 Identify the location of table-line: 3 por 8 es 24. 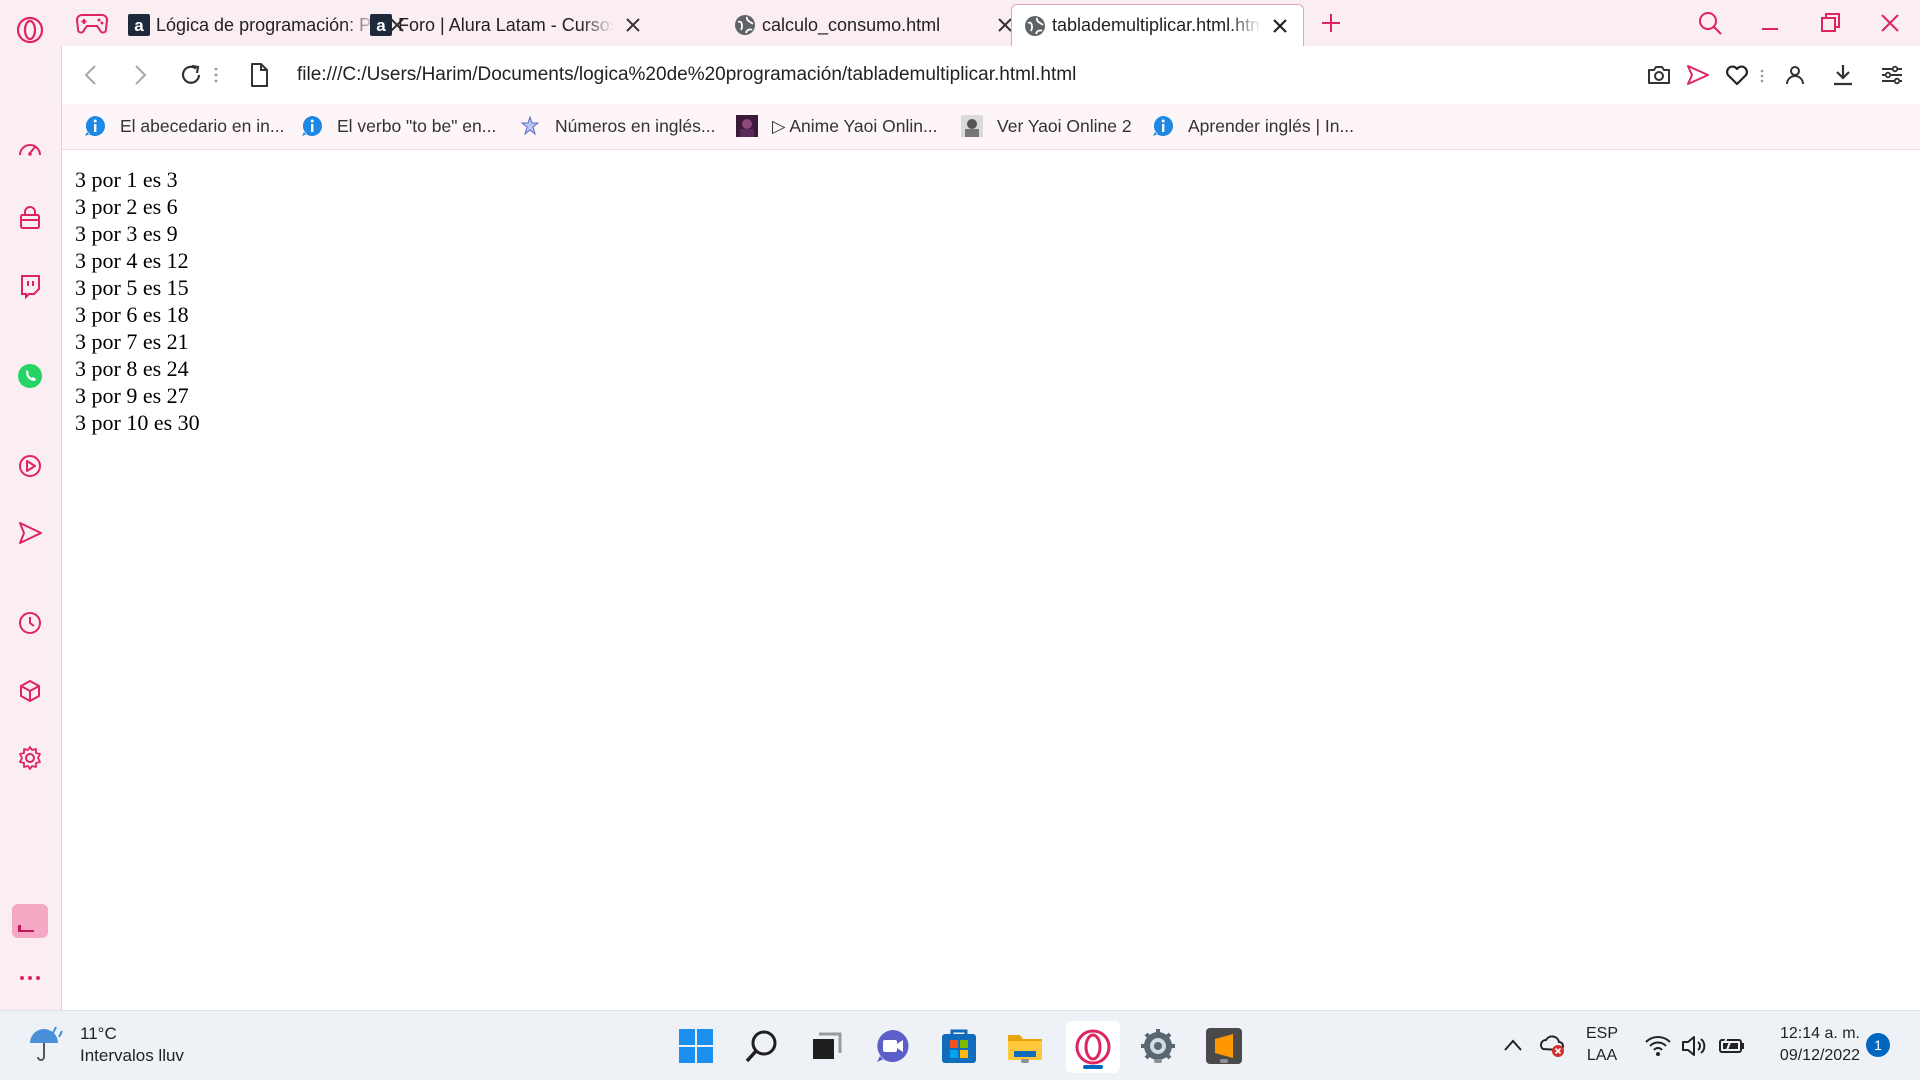
(132, 368).